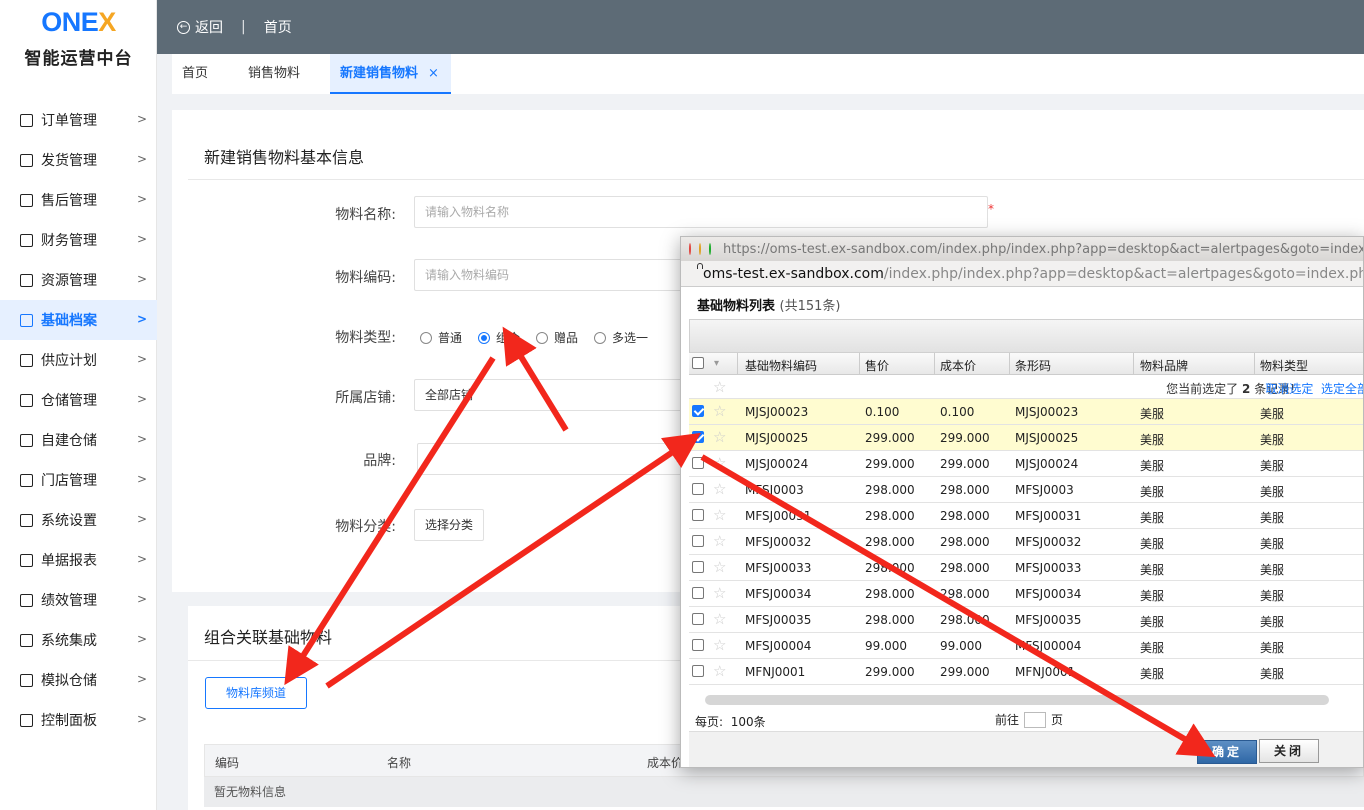  What do you see at coordinates (710, 249) in the screenshot?
I see `window-maximize-button` at bounding box center [710, 249].